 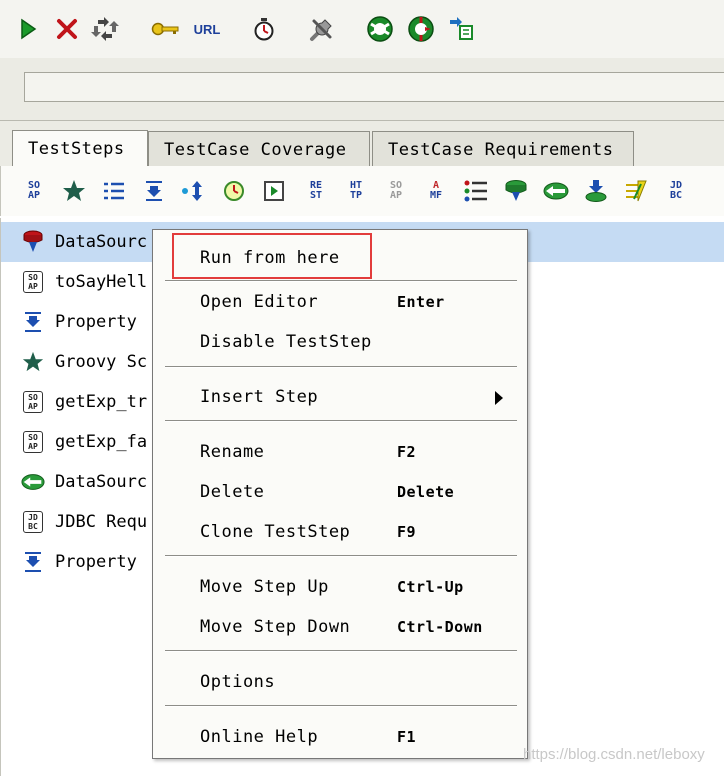 What do you see at coordinates (340, 627) in the screenshot?
I see `menu-item-move-step-down: Move Step Down Ctrl-Down` at bounding box center [340, 627].